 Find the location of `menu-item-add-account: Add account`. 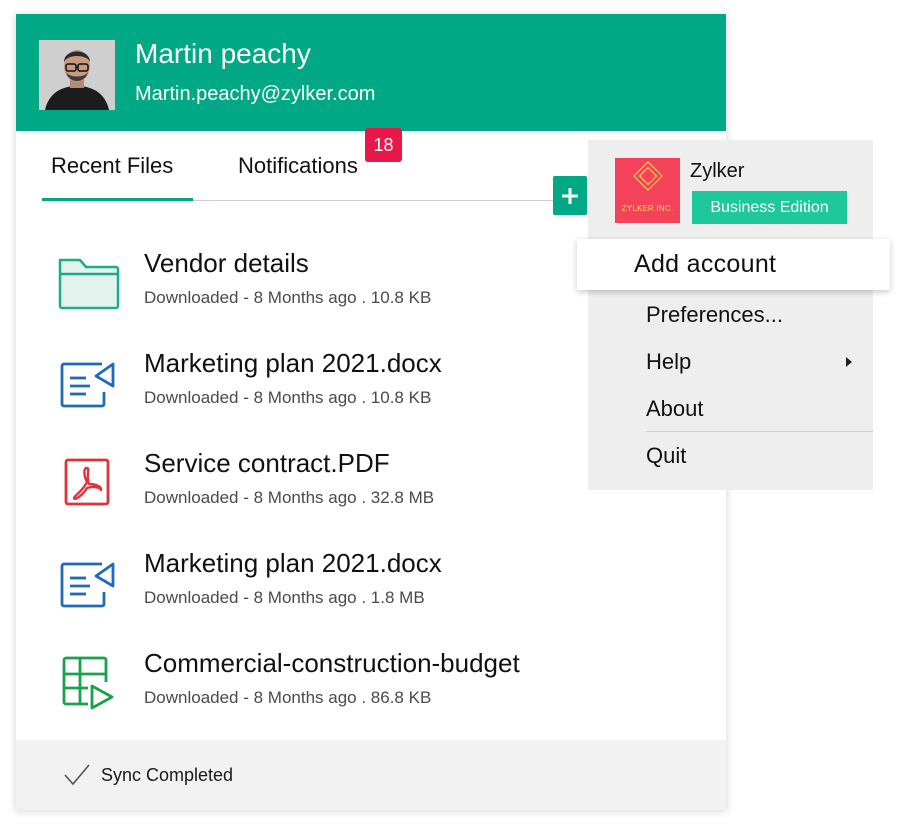

menu-item-add-account: Add account is located at coordinates (733, 264).